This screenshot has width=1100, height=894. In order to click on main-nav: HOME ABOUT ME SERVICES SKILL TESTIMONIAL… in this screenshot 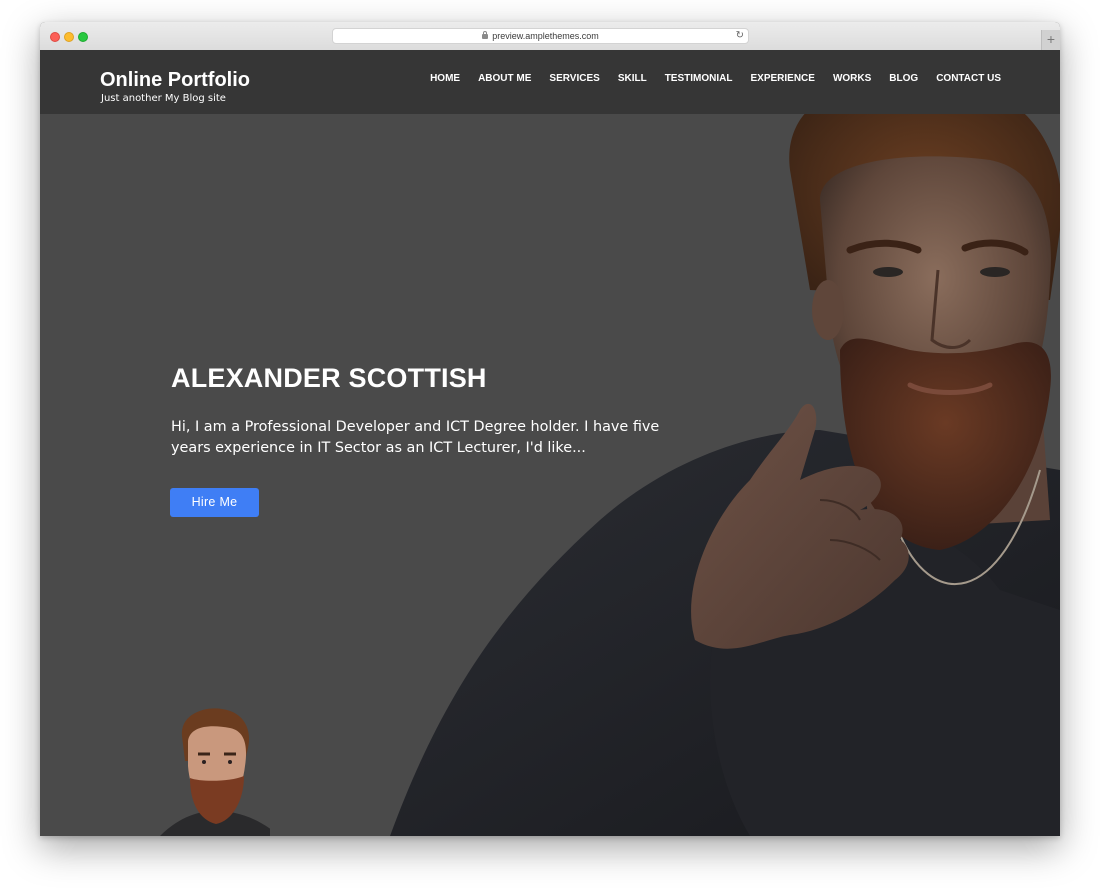, I will do `click(715, 78)`.